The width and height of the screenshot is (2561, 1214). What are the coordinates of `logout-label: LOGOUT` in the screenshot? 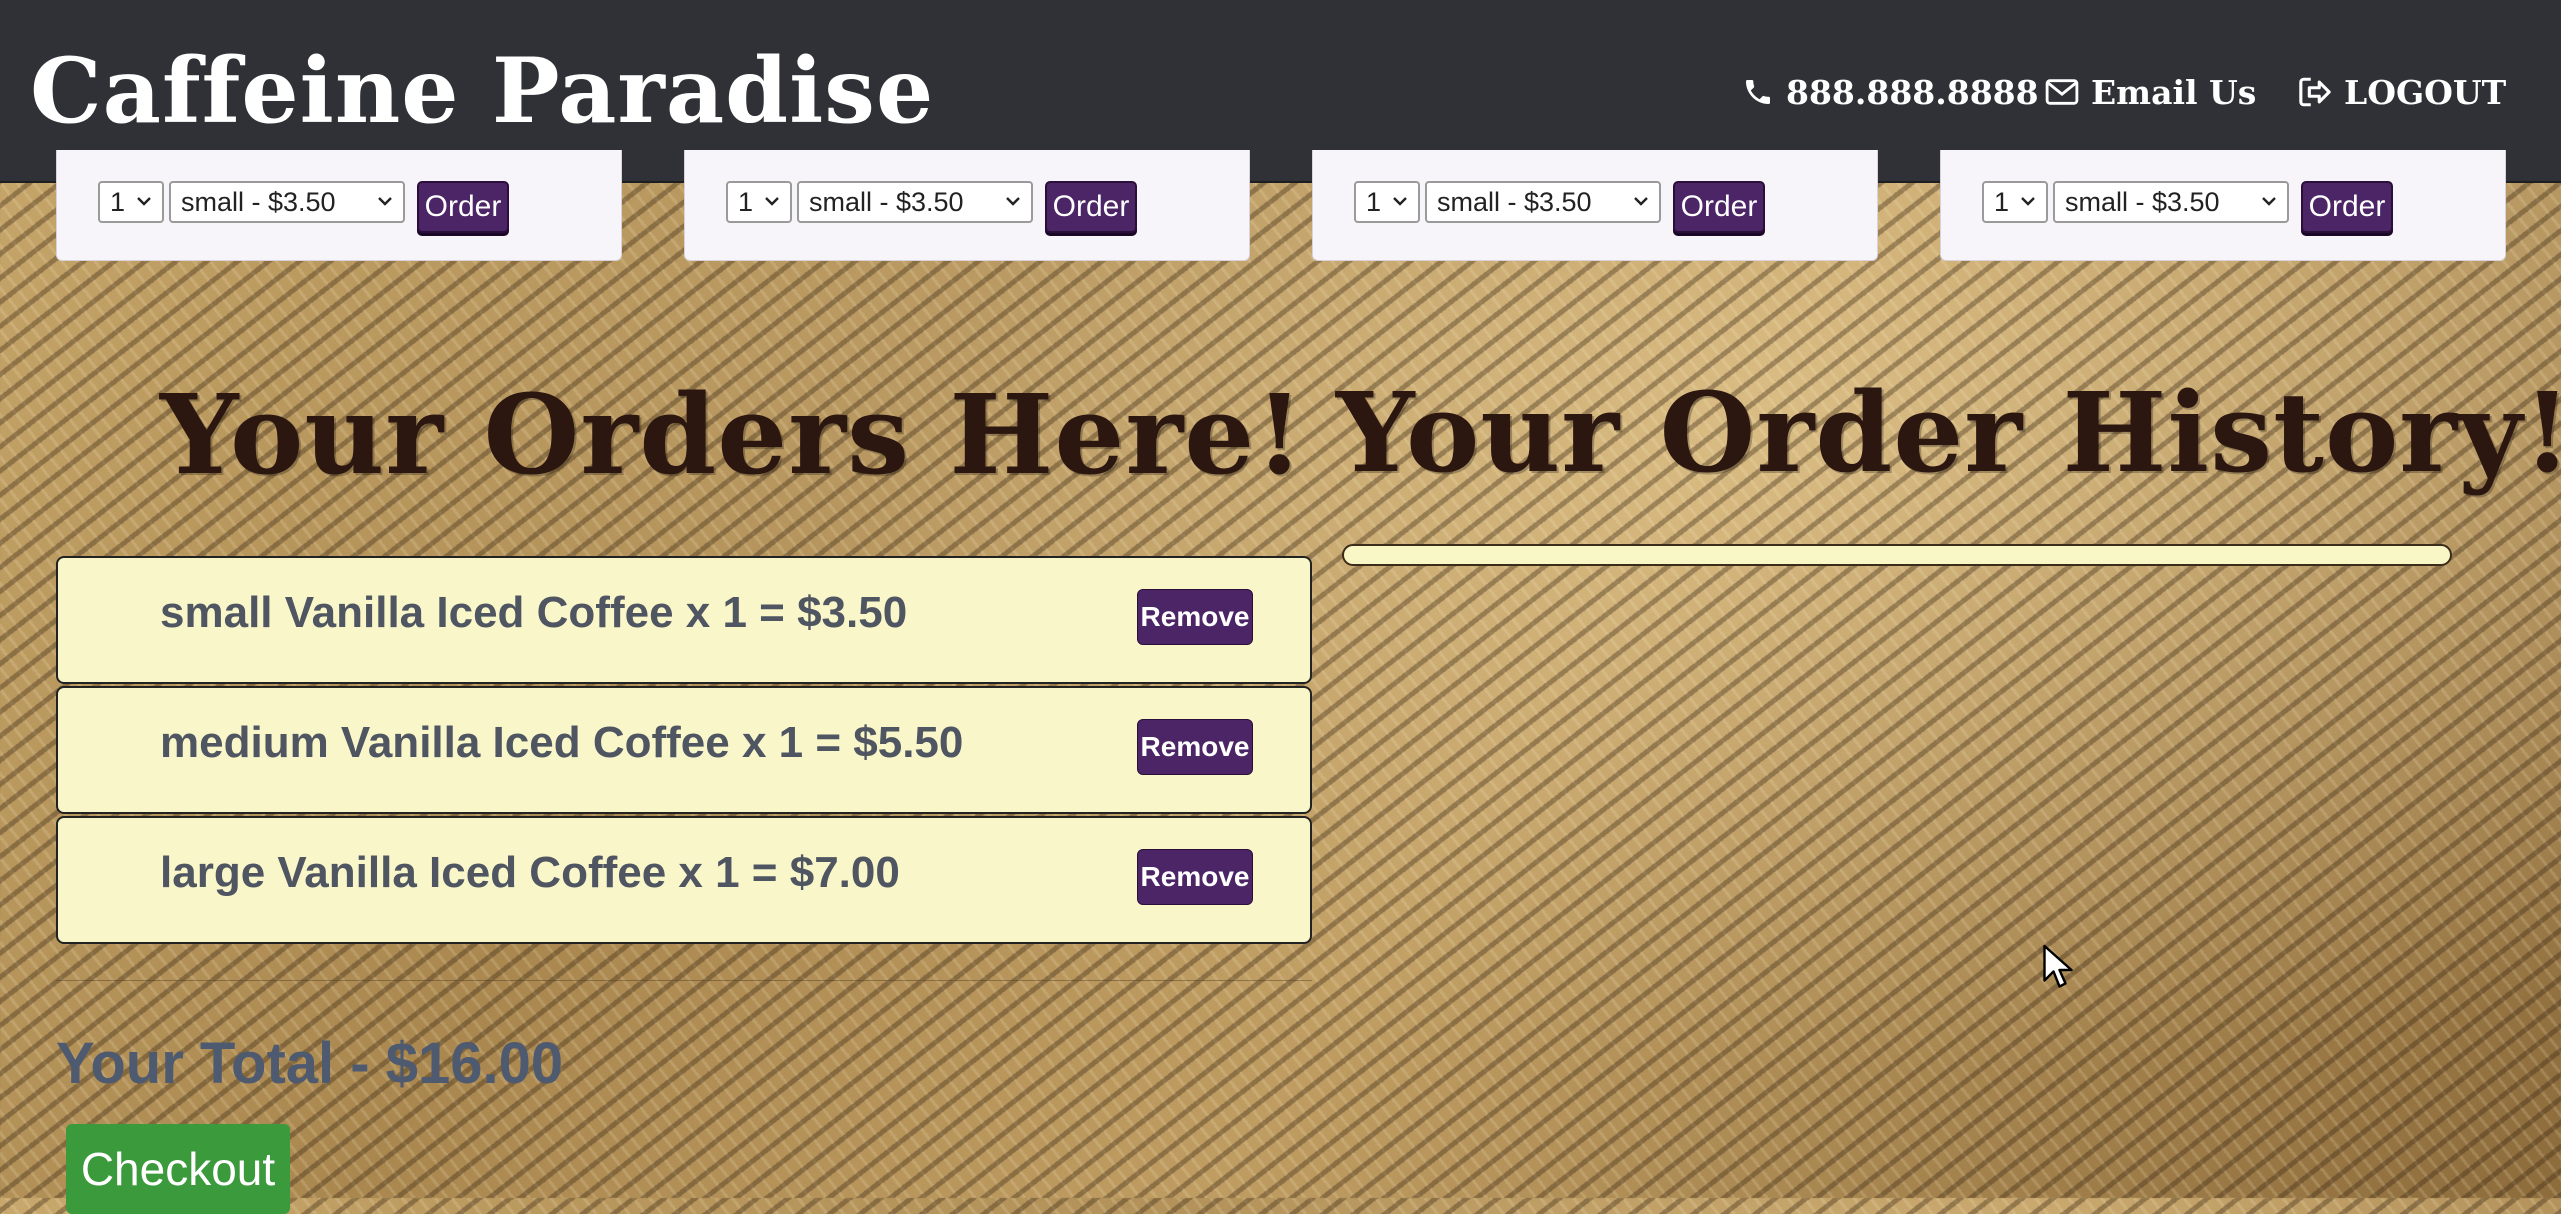 It's located at (2425, 92).